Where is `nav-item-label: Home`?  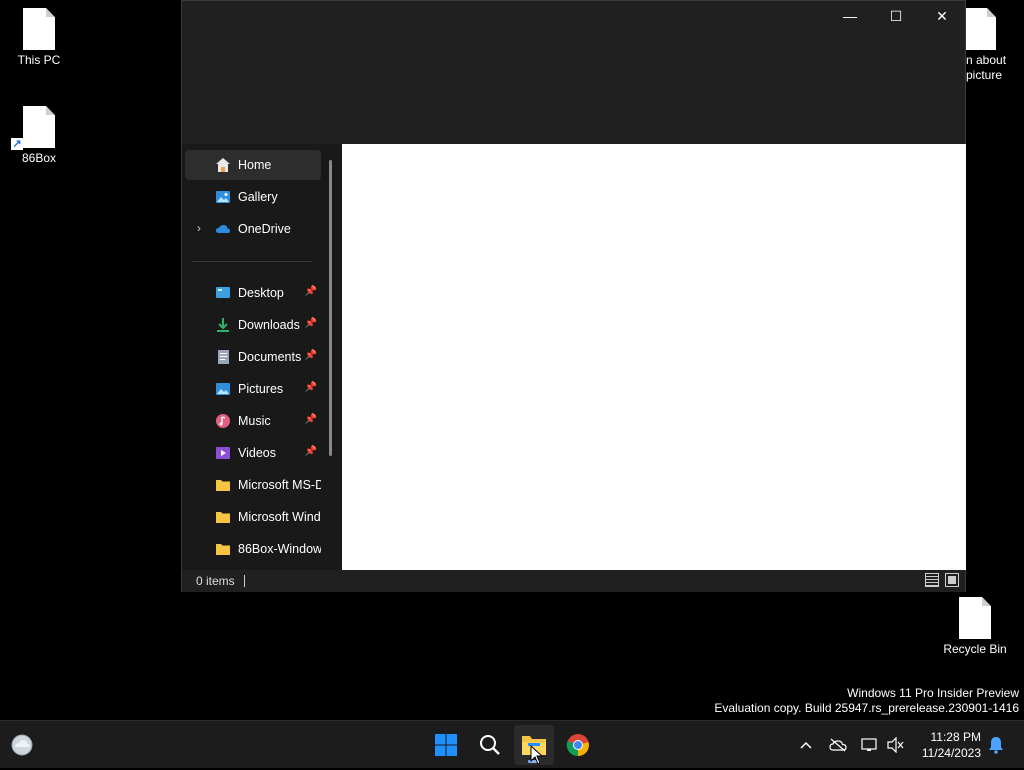
nav-item-label: Home is located at coordinates (255, 165).